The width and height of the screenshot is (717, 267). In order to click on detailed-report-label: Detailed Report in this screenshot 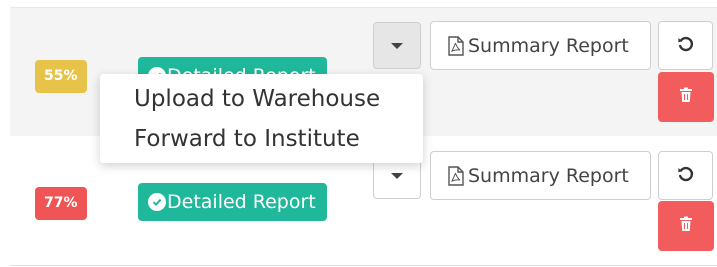, I will do `click(241, 202)`.